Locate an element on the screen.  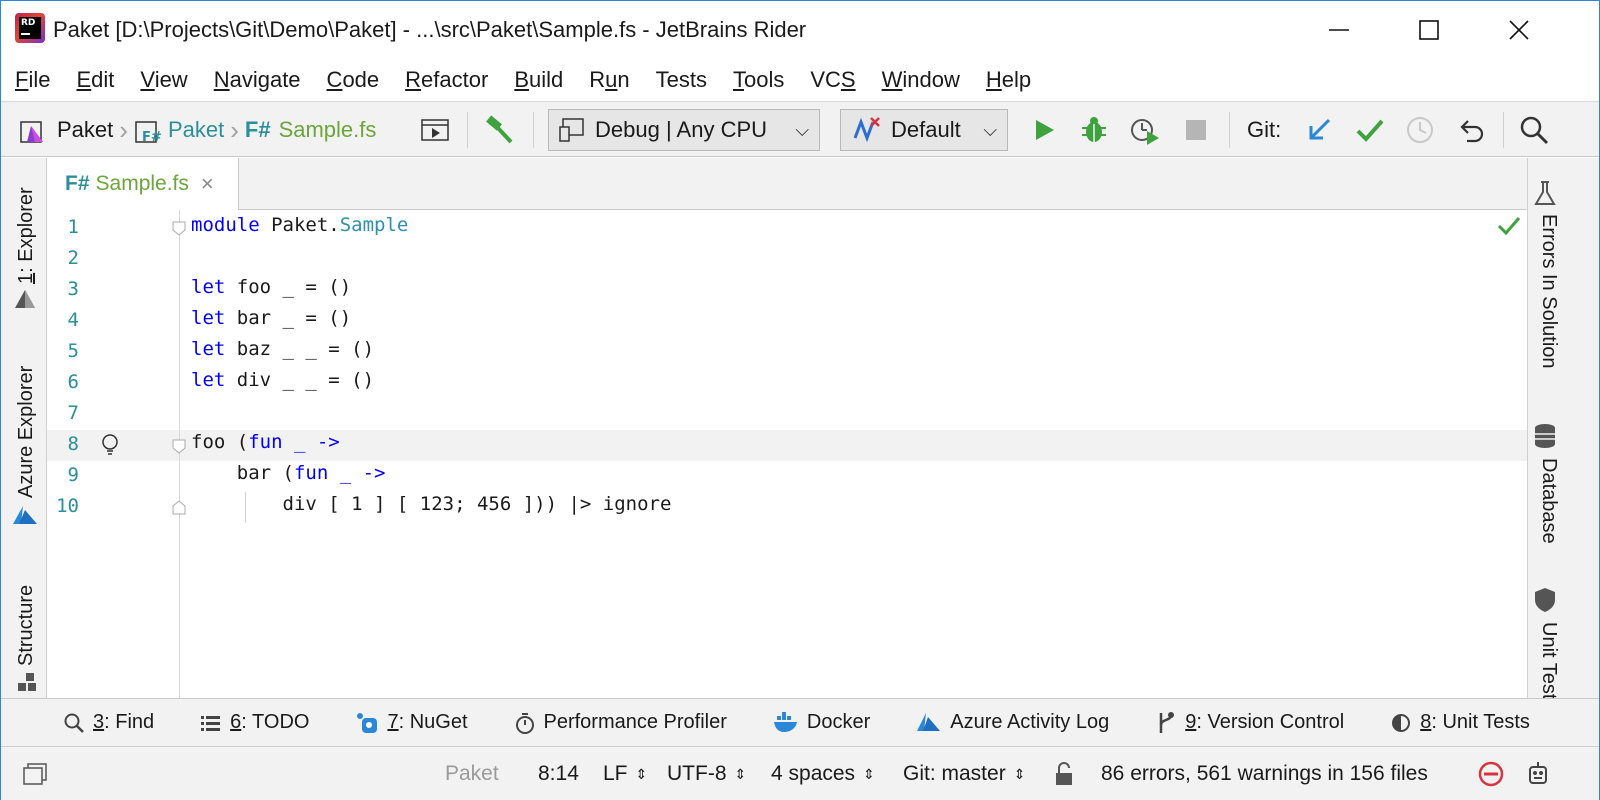
chevron-down-icon: ⌵ is located at coordinates (990, 129).